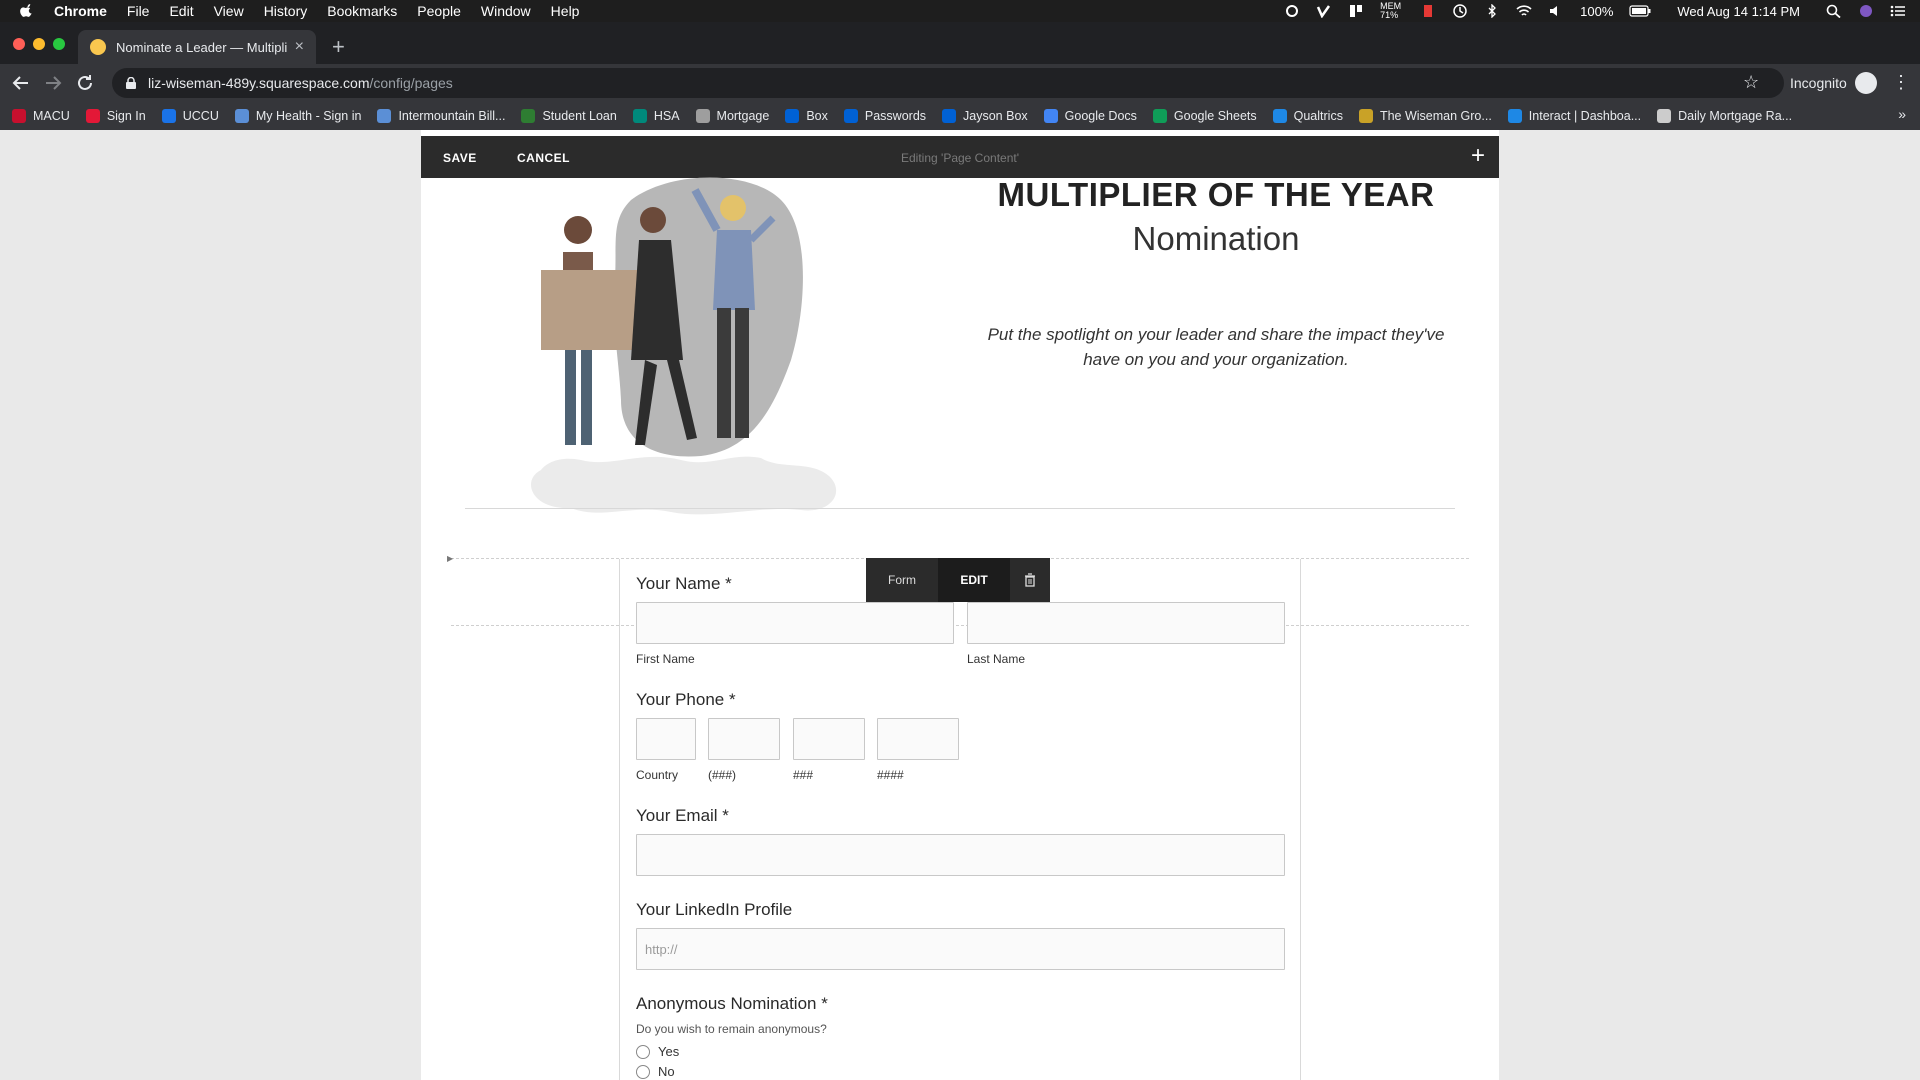  What do you see at coordinates (53, 83) in the screenshot?
I see `forward-arrow-icon` at bounding box center [53, 83].